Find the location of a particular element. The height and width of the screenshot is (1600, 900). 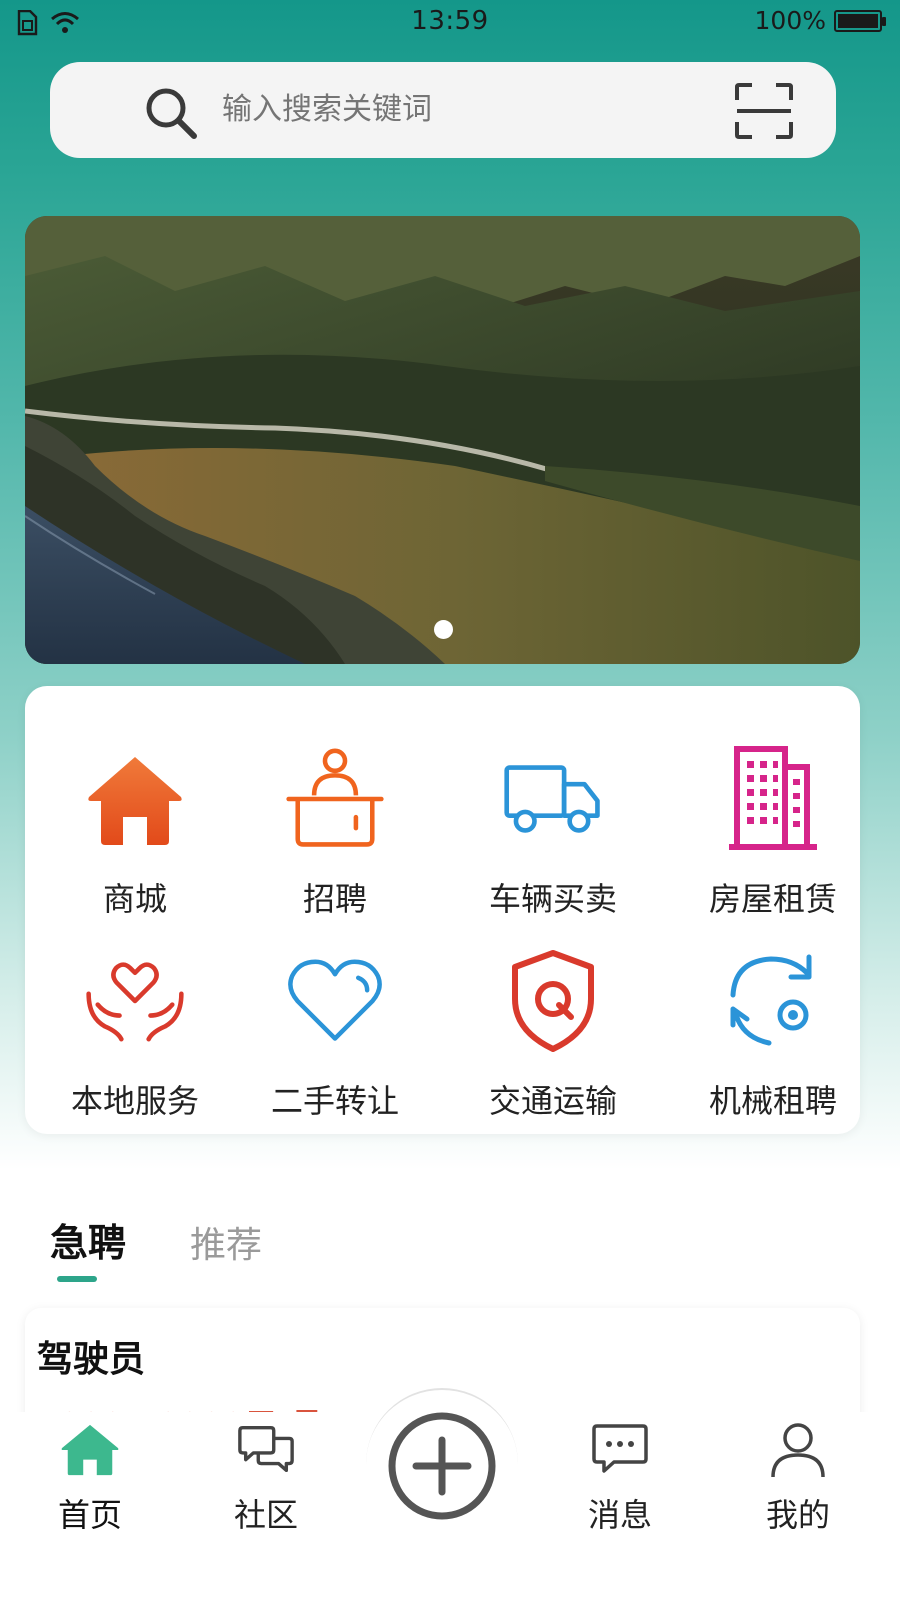

nav-home: 首页 is located at coordinates (90, 1480).